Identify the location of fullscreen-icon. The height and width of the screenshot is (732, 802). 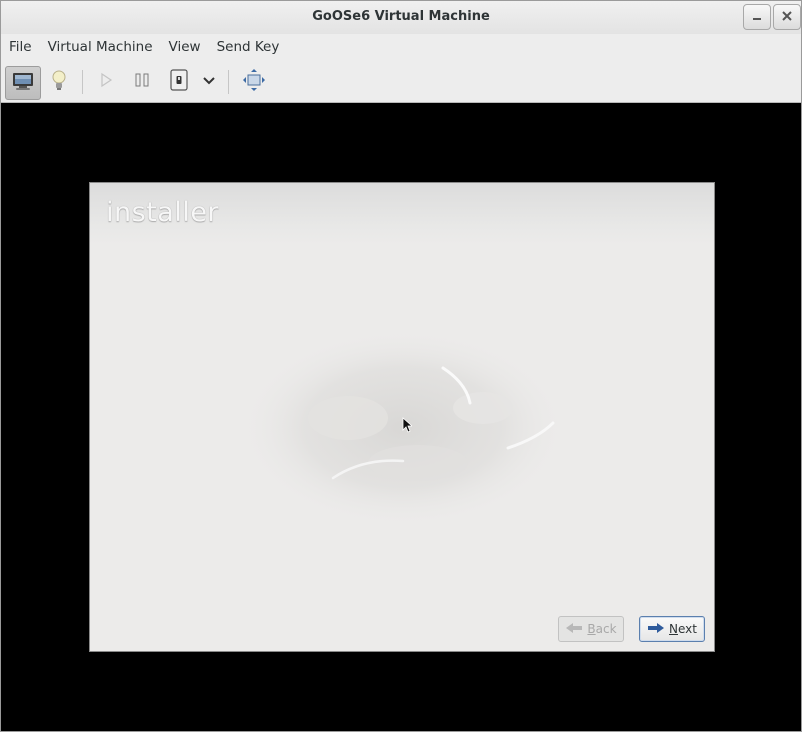
(254, 82).